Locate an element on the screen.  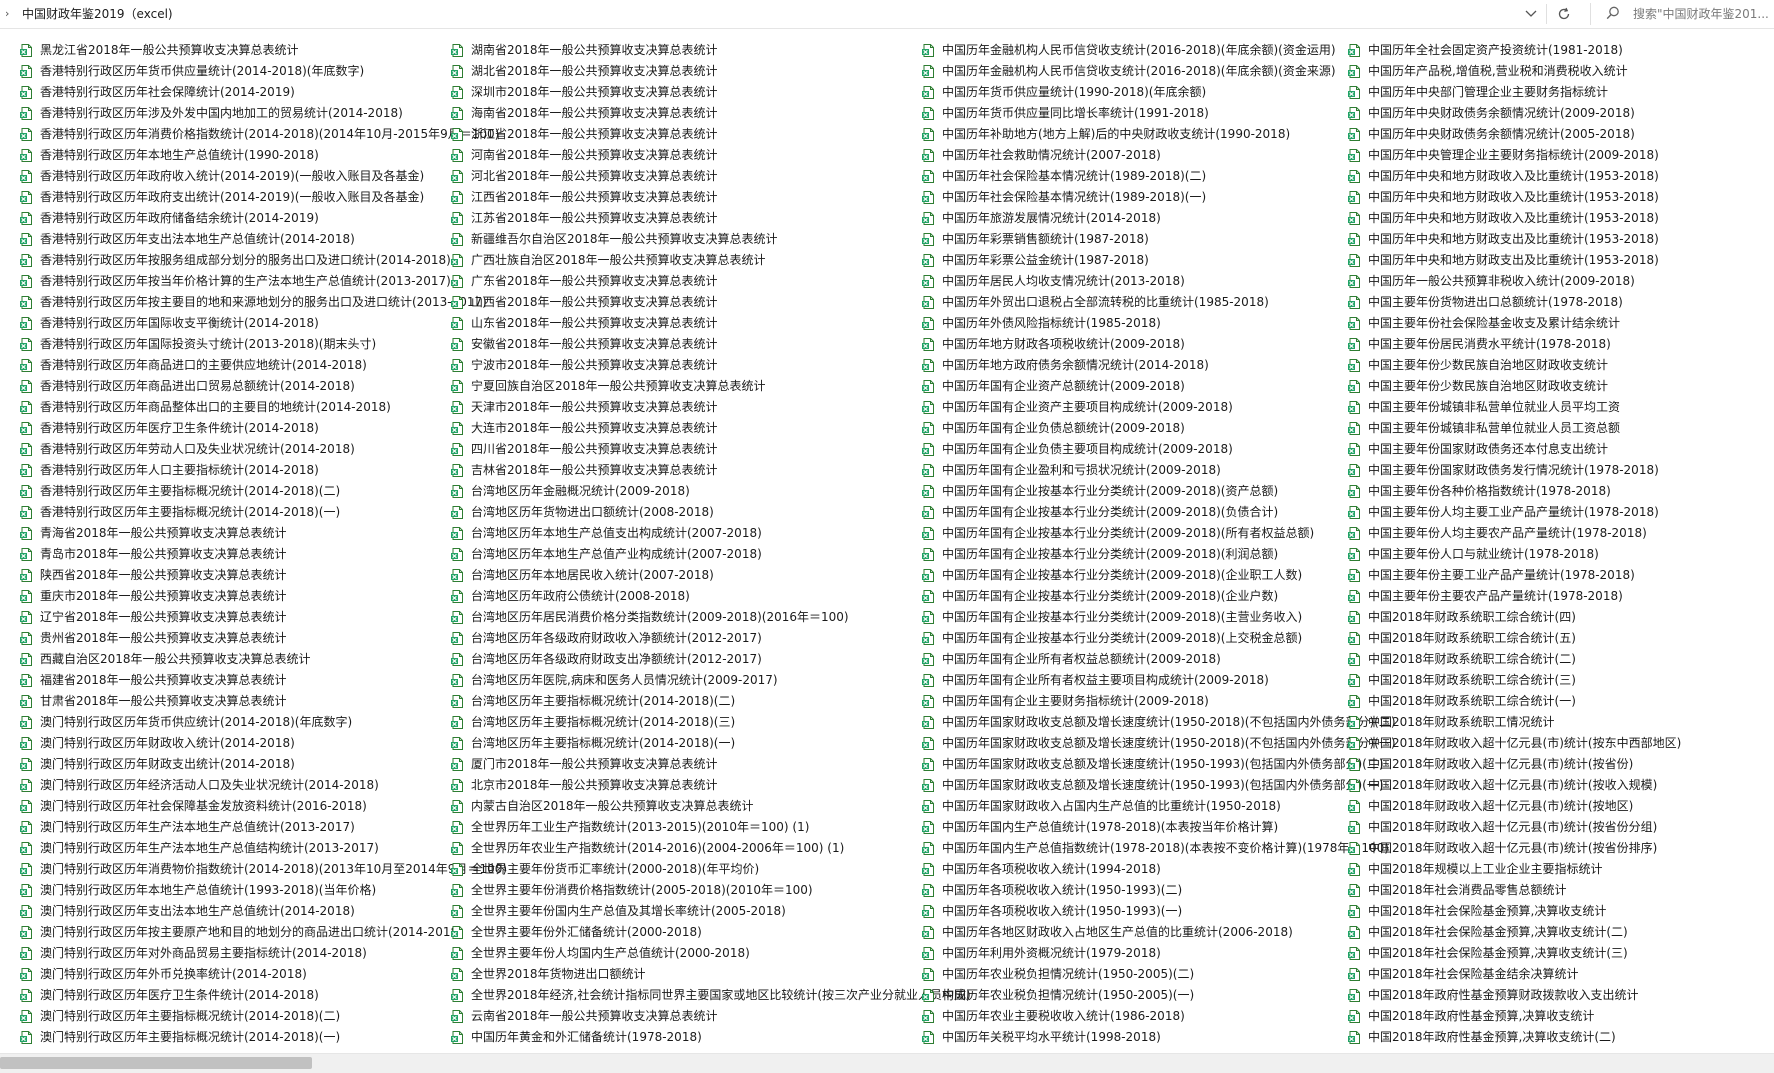
file-item: 中国2018年政府性基金预算,决算收支统计(二) is located at coordinates (1560, 1037).